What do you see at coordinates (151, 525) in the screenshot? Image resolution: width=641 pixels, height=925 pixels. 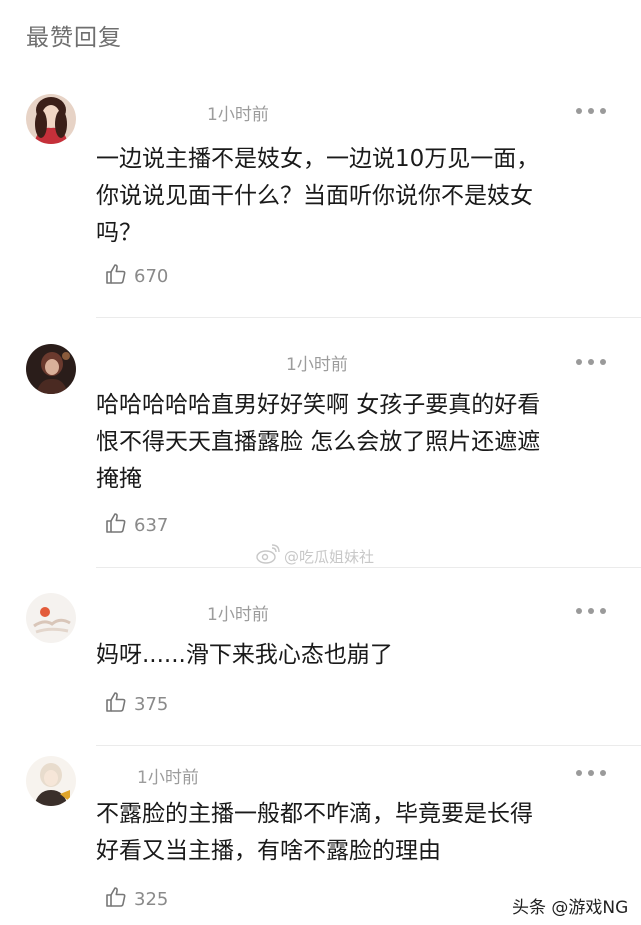 I see `like-count: 637` at bounding box center [151, 525].